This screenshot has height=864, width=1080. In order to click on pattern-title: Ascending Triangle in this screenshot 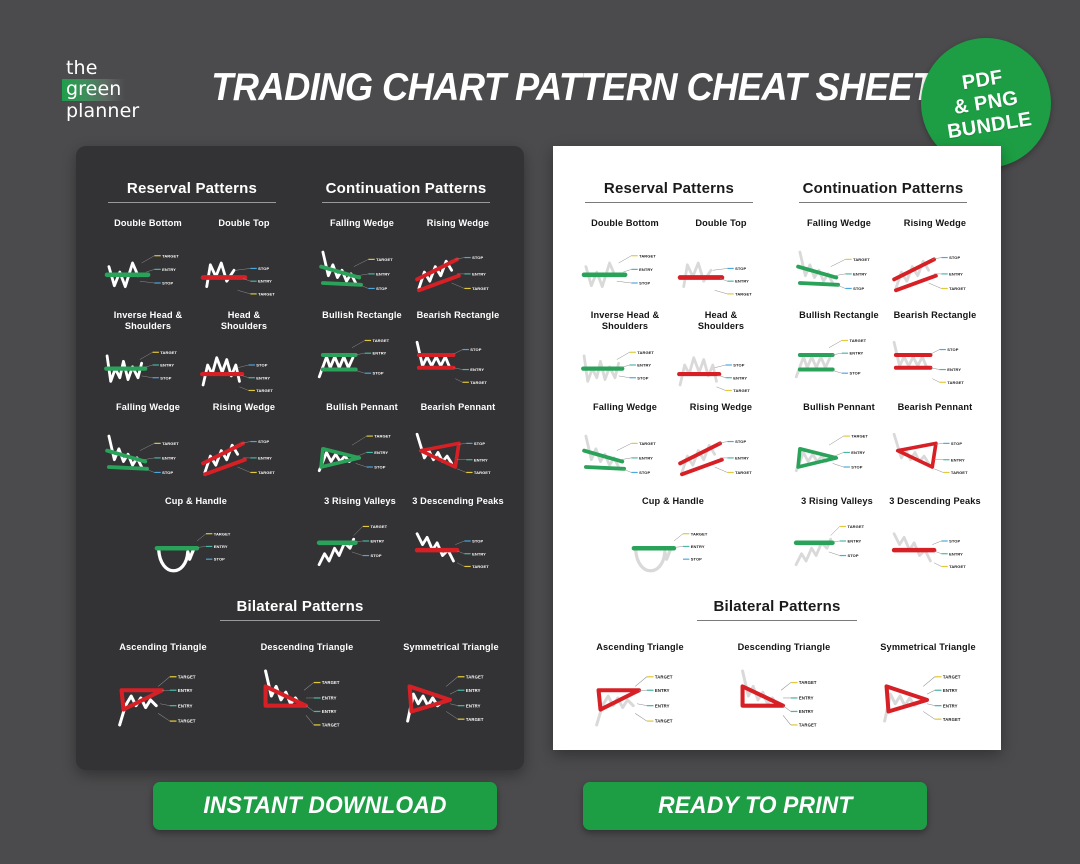, I will do `click(640, 647)`.